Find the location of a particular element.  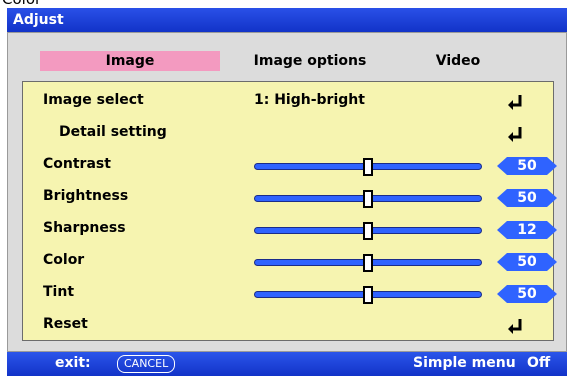

row-brightness: Brightness 50 is located at coordinates (290, 198).